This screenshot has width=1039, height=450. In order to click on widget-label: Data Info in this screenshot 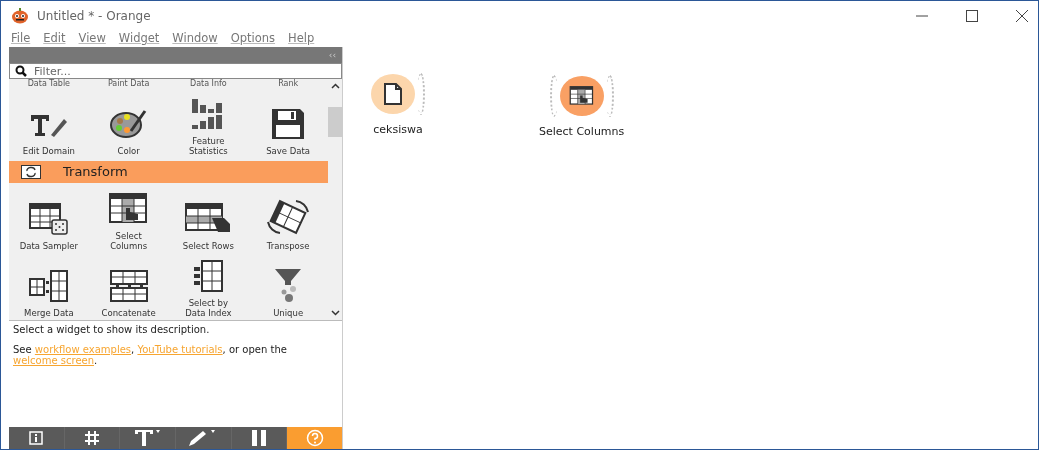, I will do `click(208, 84)`.